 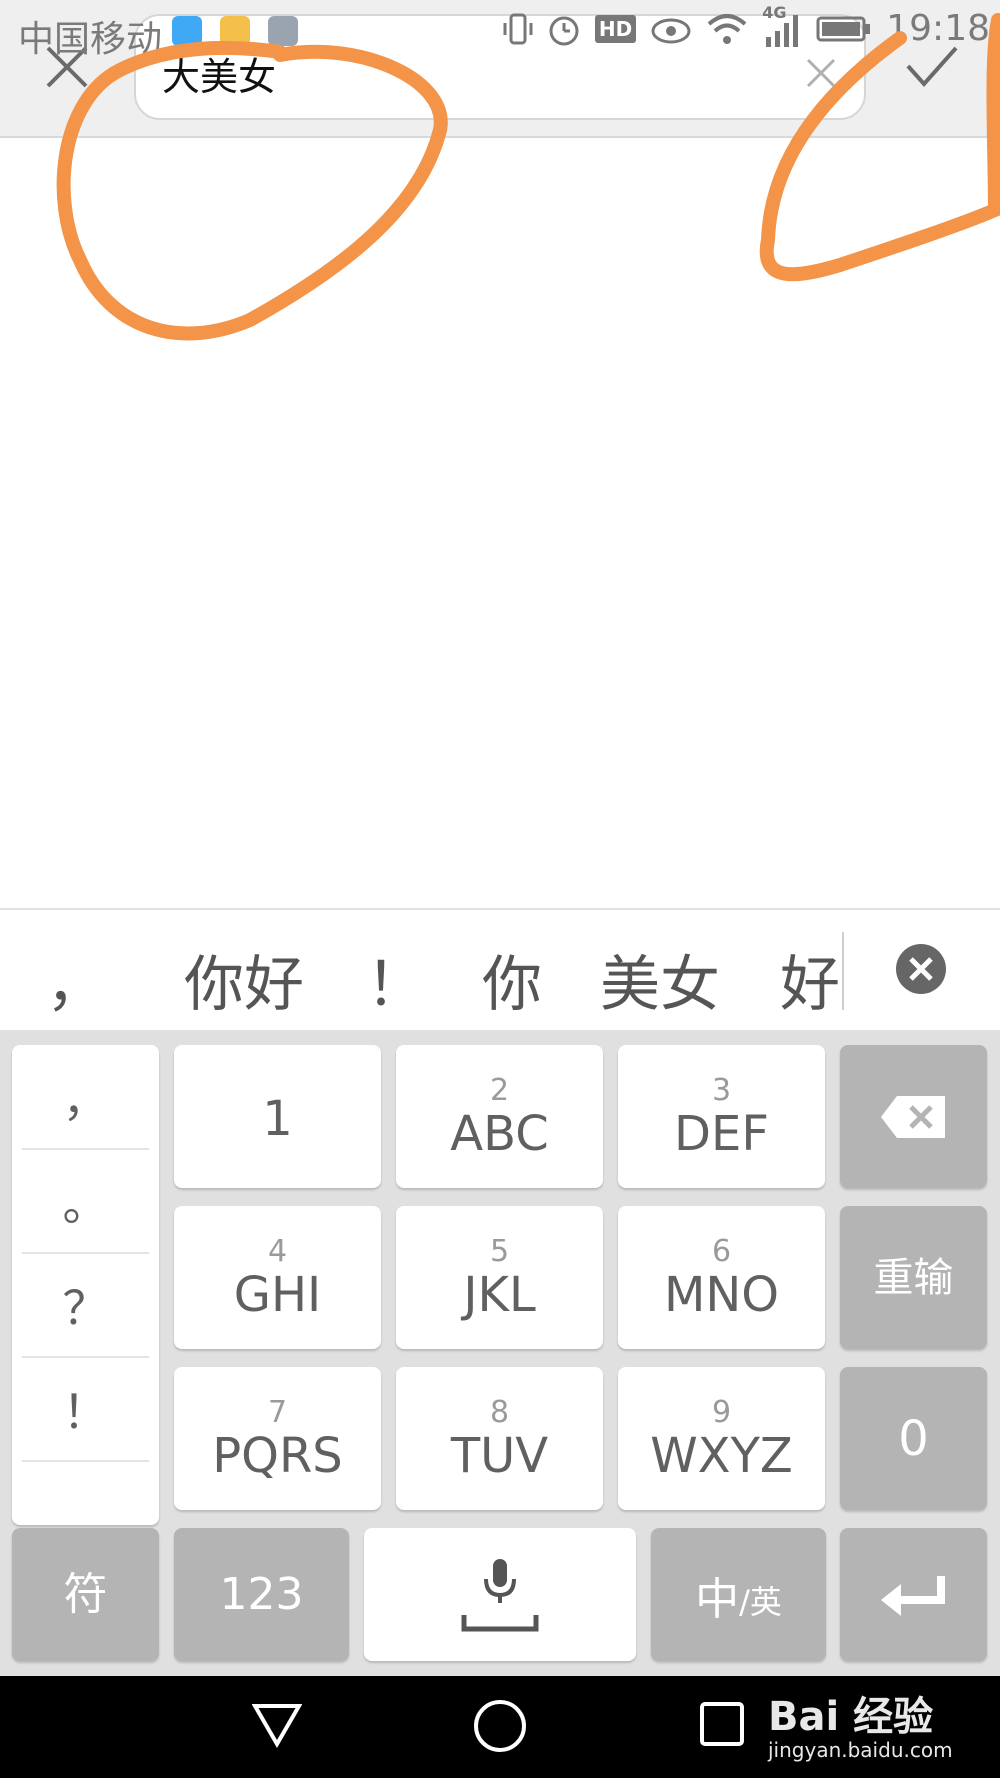 I want to click on key-9: 9 WXYZ, so click(x=721, y=1438).